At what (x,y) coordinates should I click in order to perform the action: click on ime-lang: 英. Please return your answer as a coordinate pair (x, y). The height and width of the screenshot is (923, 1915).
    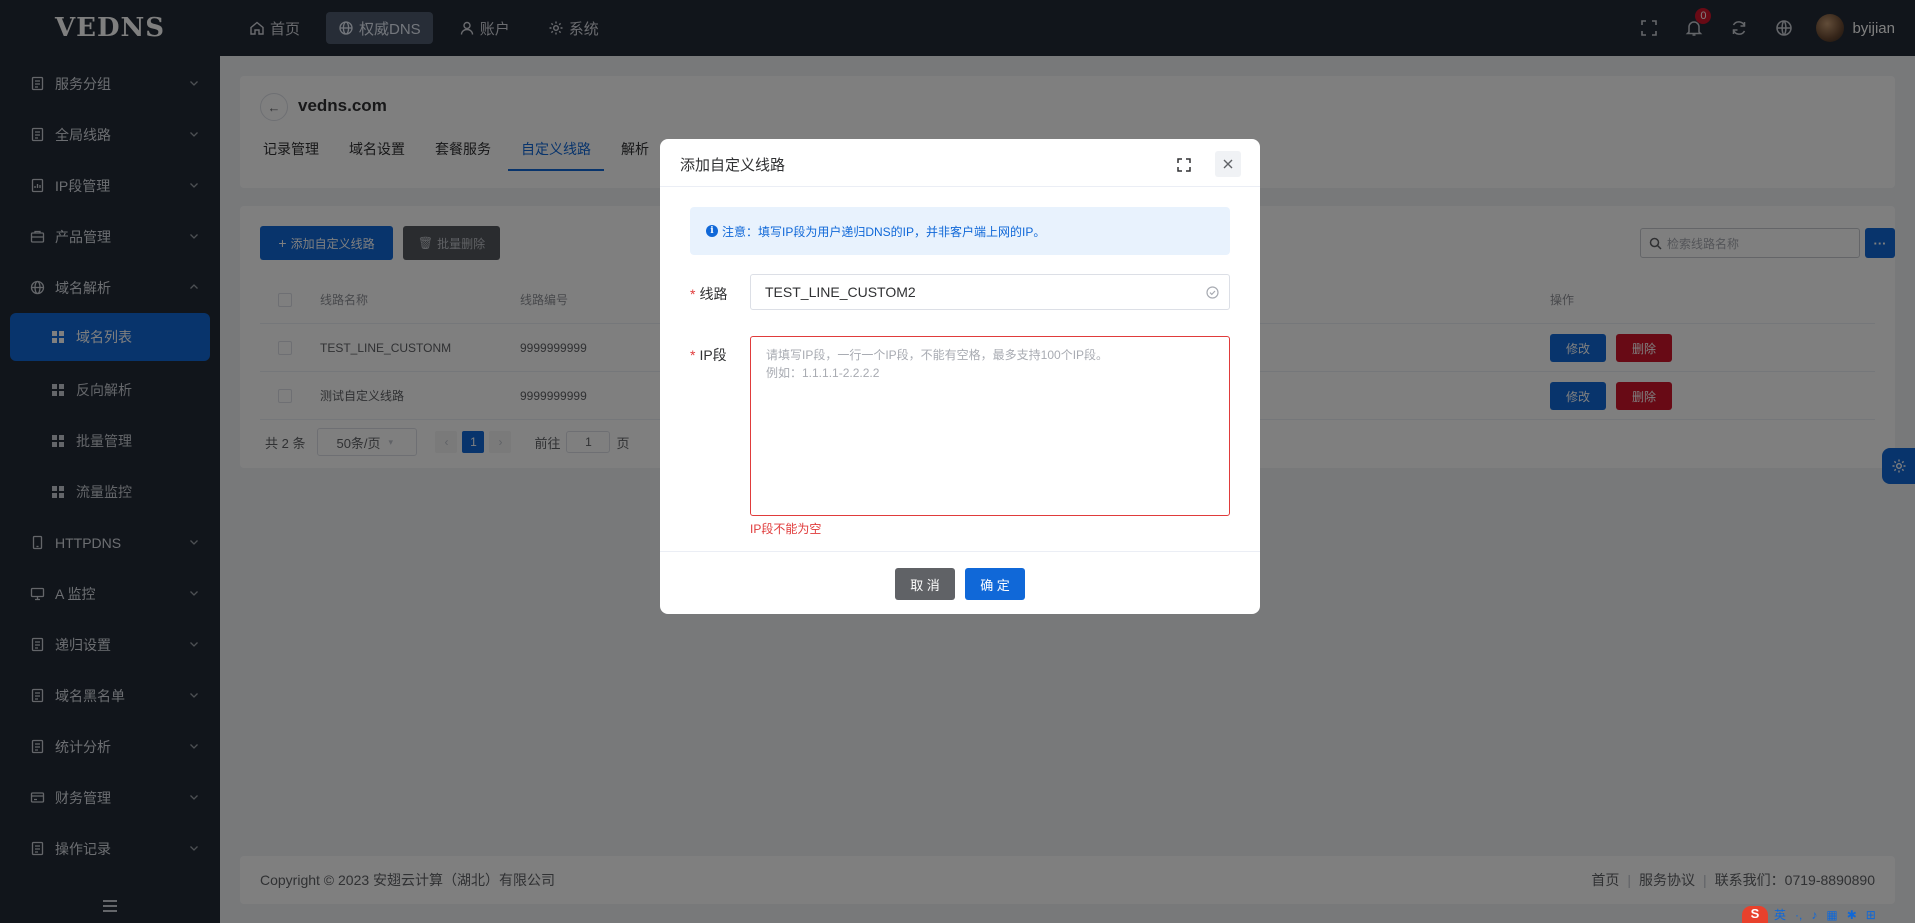
    Looking at the image, I should click on (1780, 915).